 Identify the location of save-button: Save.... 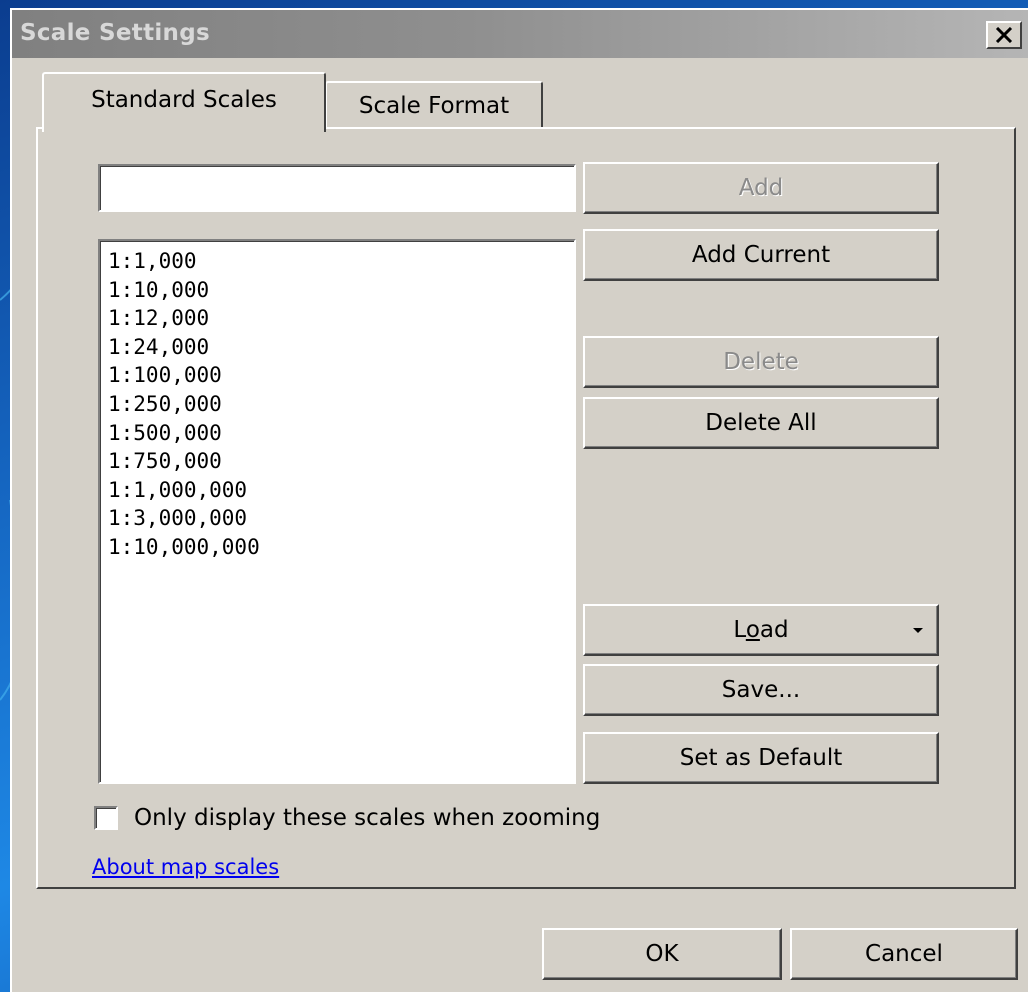
(761, 690).